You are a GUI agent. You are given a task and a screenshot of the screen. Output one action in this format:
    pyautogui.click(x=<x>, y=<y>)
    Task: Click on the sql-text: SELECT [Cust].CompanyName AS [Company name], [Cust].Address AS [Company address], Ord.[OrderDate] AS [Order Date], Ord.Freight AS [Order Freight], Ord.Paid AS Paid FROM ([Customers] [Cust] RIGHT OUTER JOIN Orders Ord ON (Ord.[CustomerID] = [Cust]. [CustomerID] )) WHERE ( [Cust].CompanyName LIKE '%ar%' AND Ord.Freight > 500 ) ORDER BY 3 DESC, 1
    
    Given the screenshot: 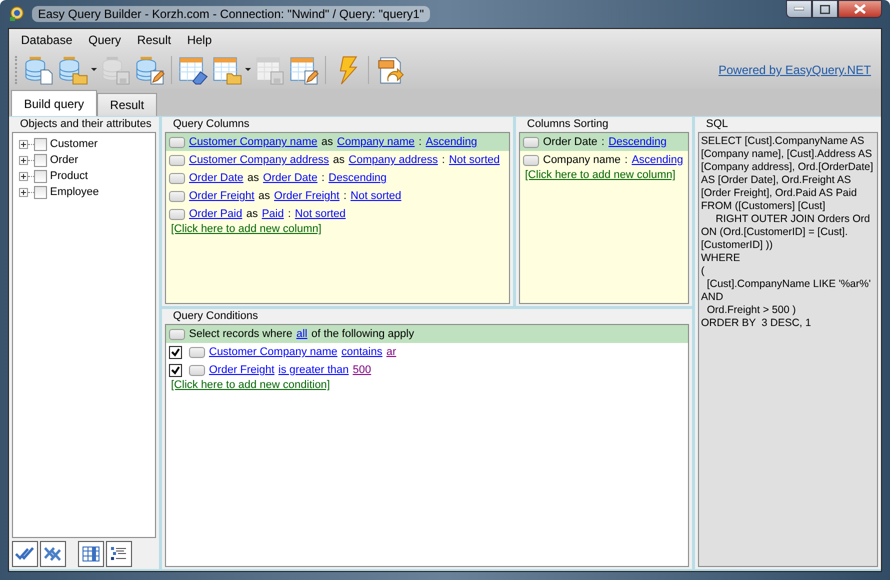 What is the action you would take?
    pyautogui.click(x=787, y=232)
    